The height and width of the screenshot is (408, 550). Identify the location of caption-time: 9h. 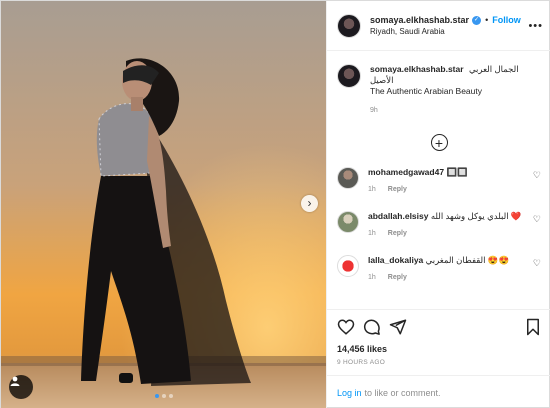
(374, 110).